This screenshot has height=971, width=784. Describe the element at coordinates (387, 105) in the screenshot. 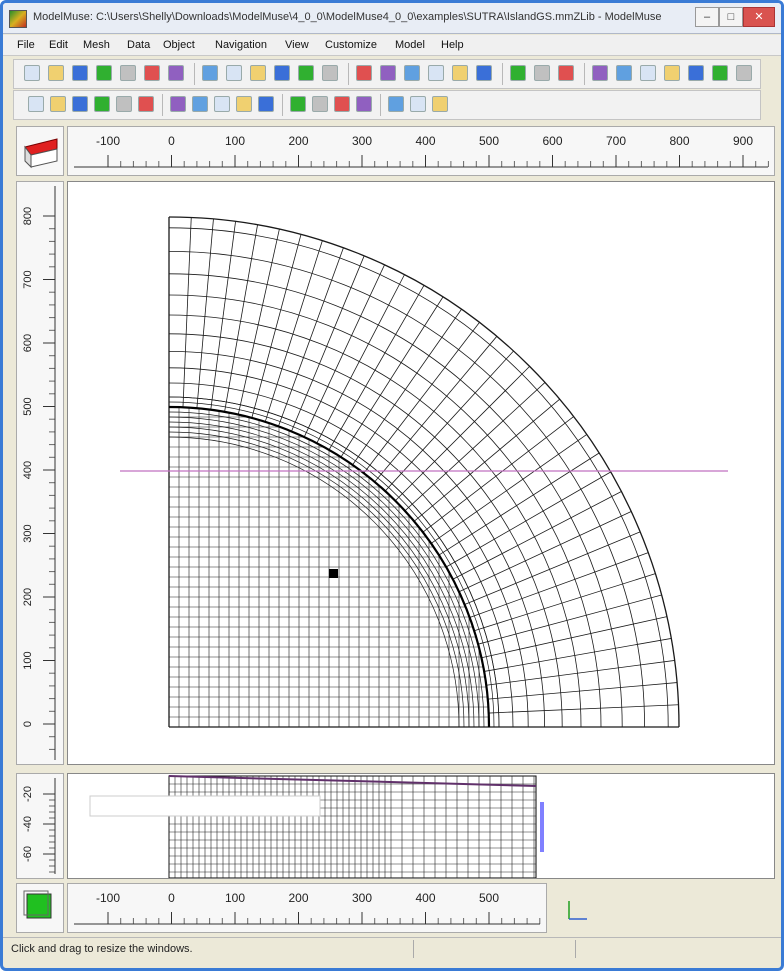

I see `toolbar-mesh` at that location.